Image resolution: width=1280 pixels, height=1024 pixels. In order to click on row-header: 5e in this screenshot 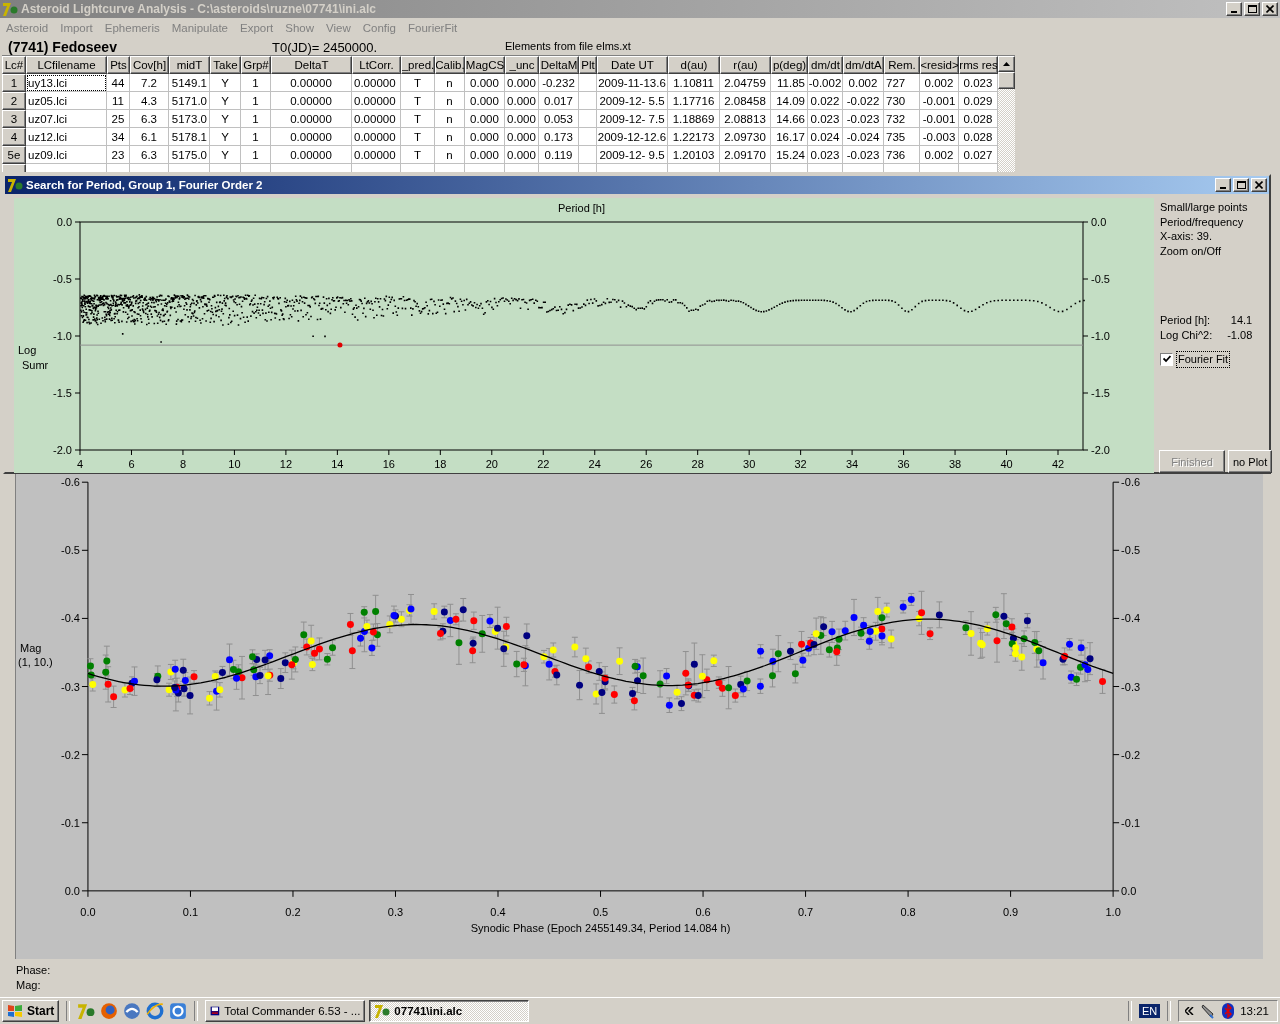, I will do `click(14, 155)`.